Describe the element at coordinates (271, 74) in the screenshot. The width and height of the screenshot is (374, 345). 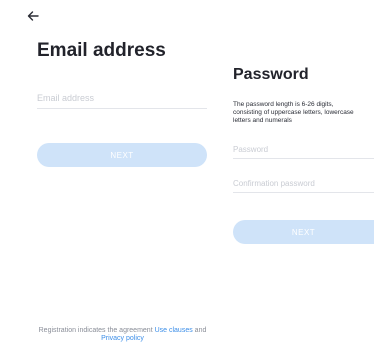
I see `password-step-title: Password` at that location.